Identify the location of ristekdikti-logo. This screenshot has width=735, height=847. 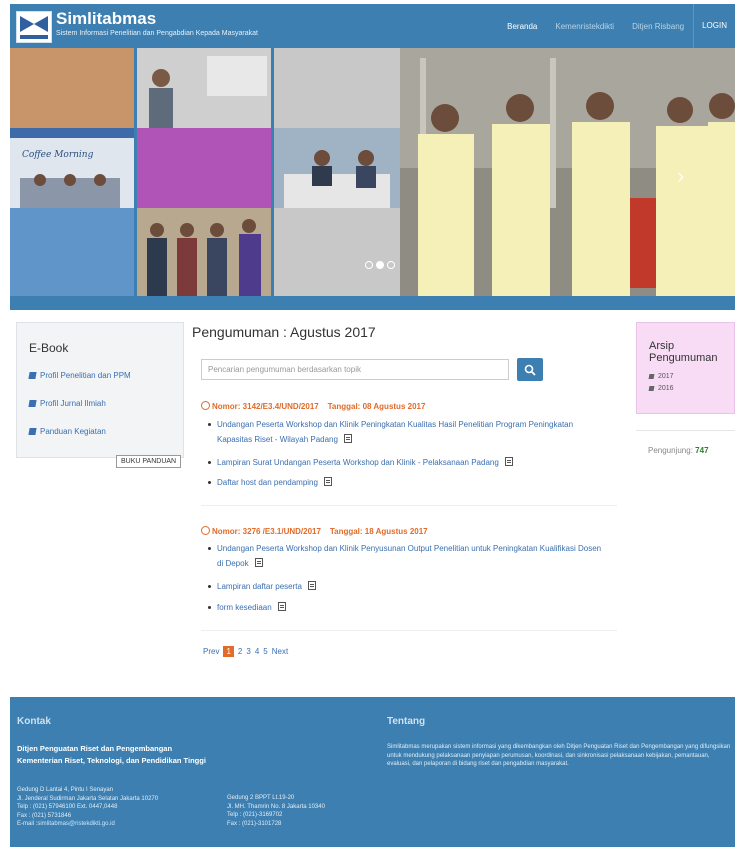
(34, 27).